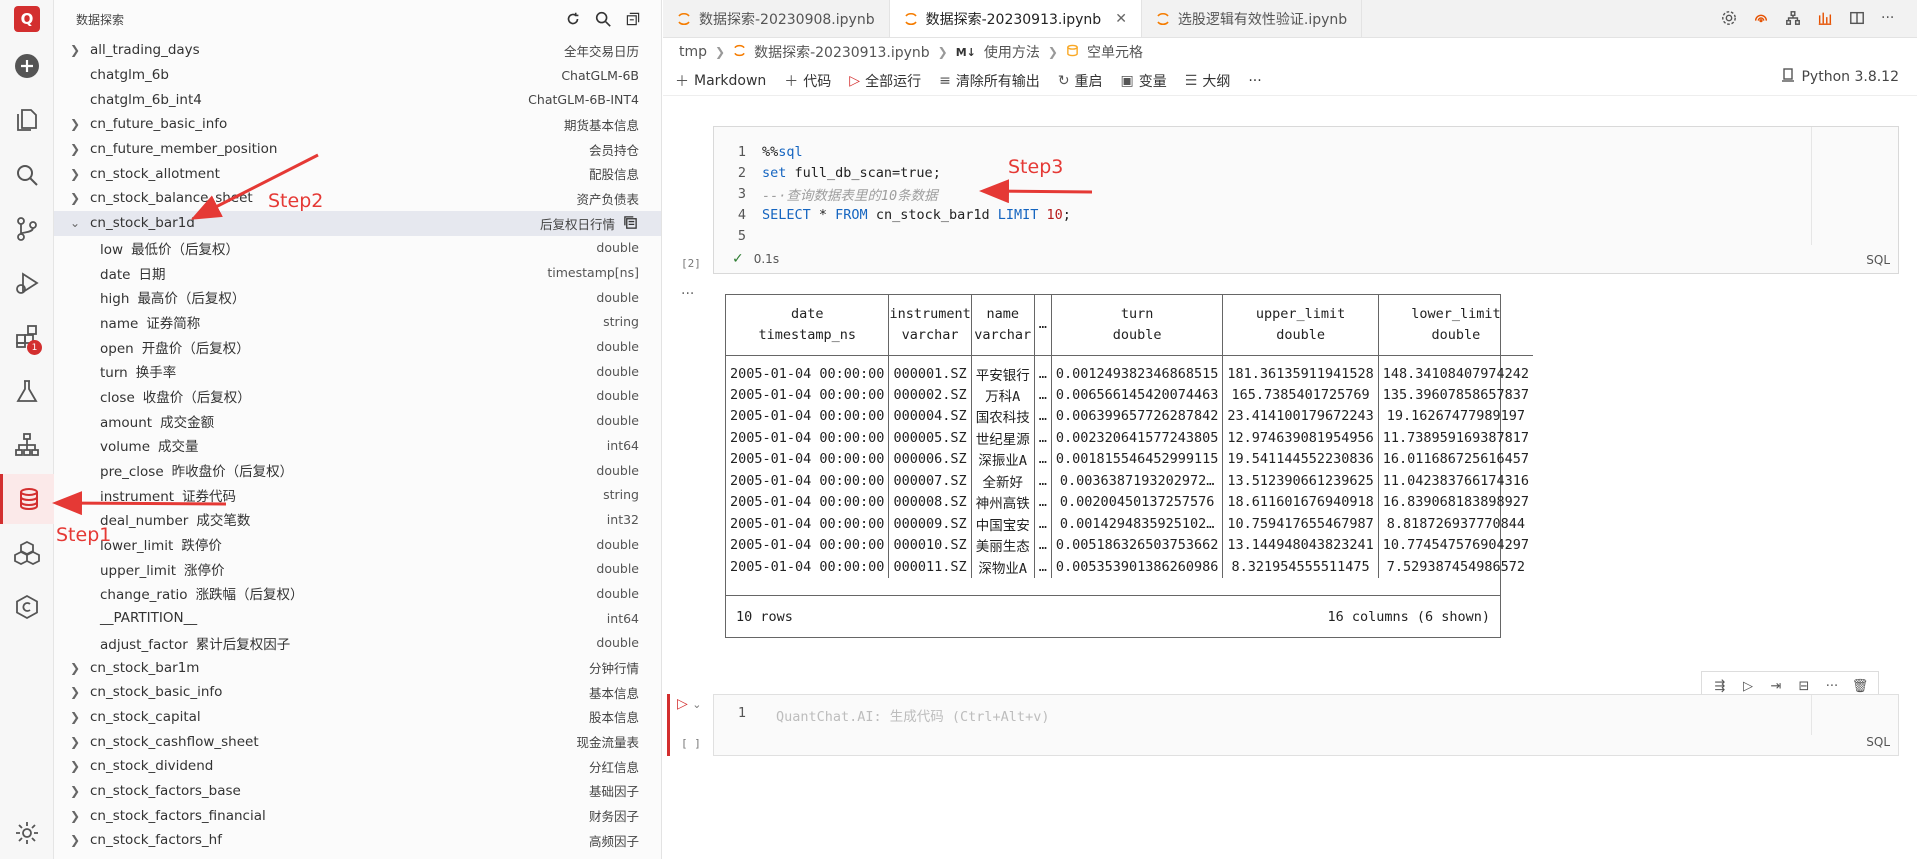  What do you see at coordinates (720, 81) in the screenshot?
I see `add-markdown-button: ＋ Markdown` at bounding box center [720, 81].